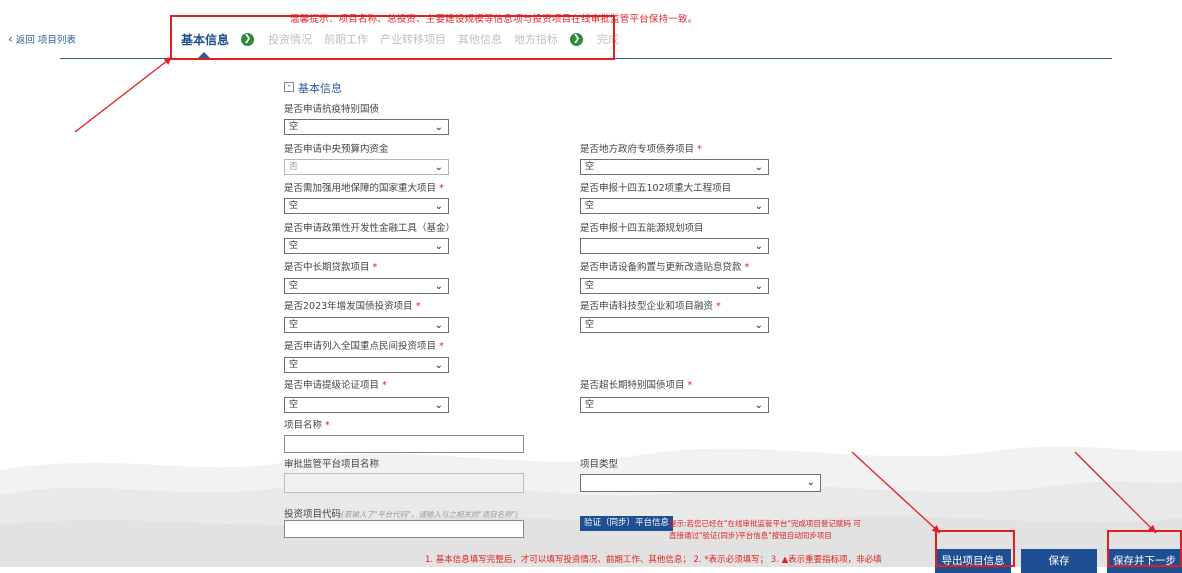  Describe the element at coordinates (627, 523) in the screenshot. I see `verify-sync-button: 验证（同步）平台信息` at that location.